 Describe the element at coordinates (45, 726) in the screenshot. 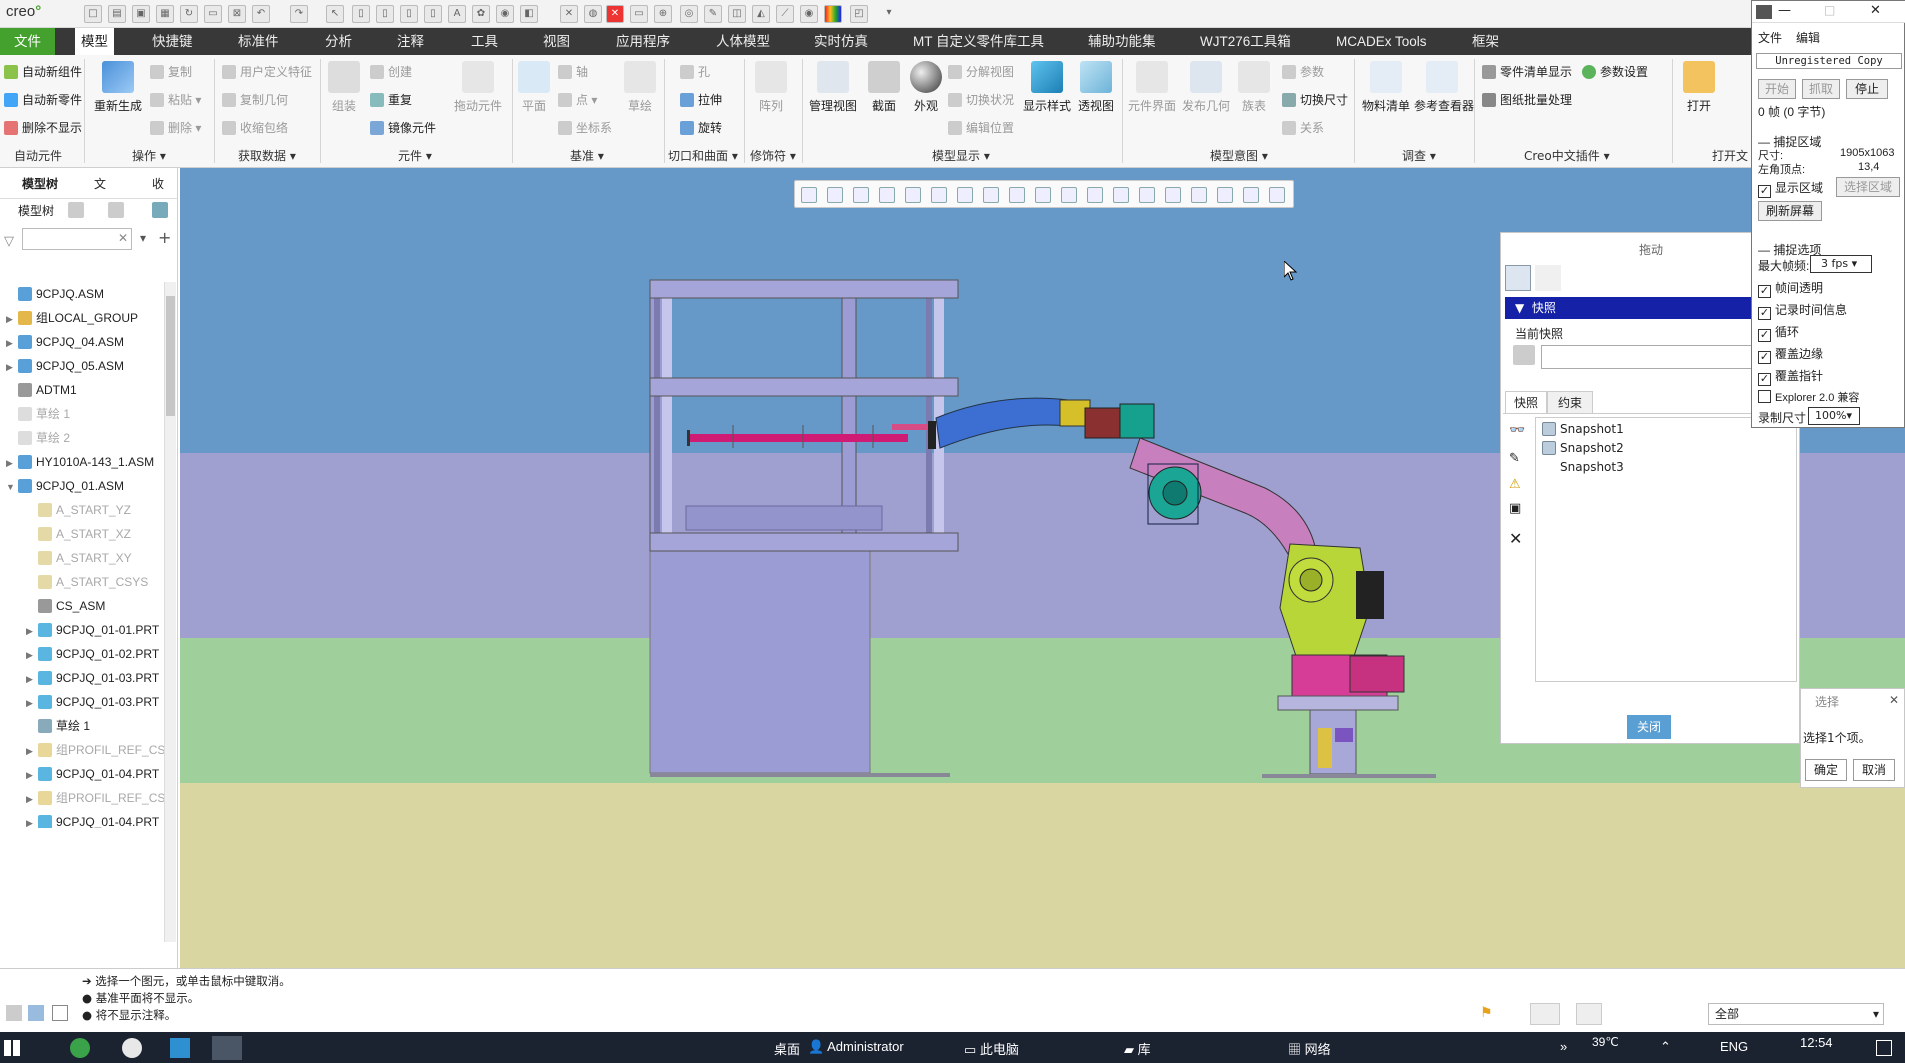

I see `tree-item: 草绘 1` at that location.